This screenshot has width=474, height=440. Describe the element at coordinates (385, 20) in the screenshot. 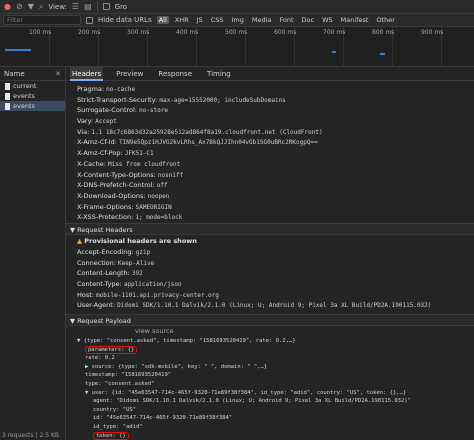

I see `type-filter-other: Other` at that location.